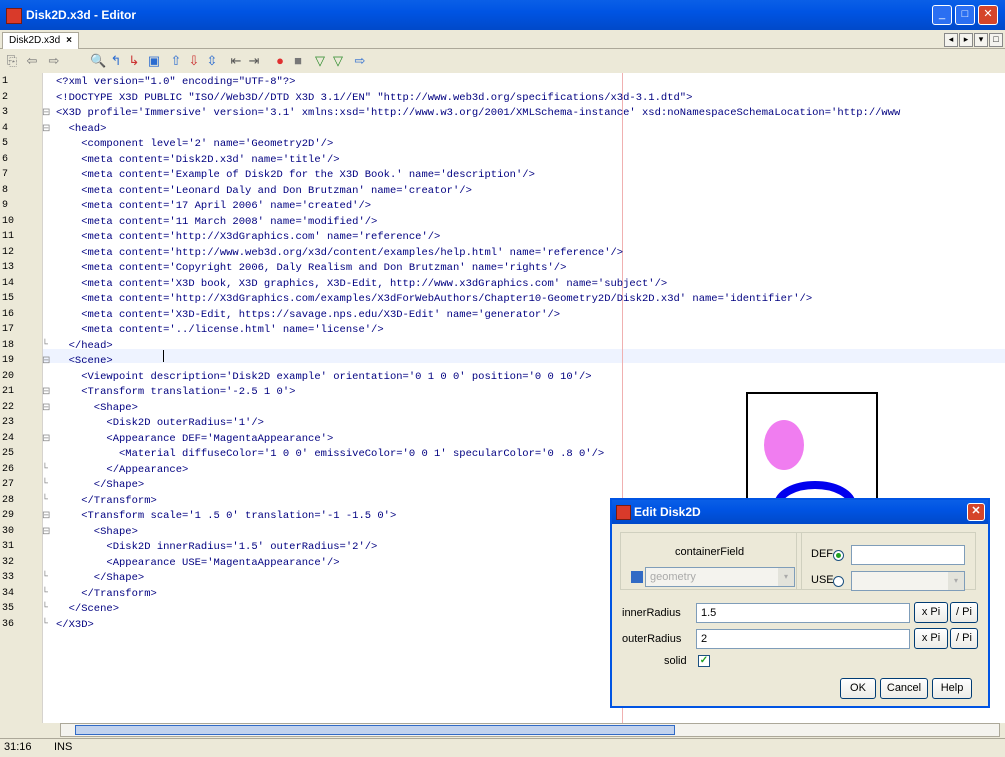 The width and height of the screenshot is (1005, 757). I want to click on shift-right-icon: ⇥, so click(254, 61).